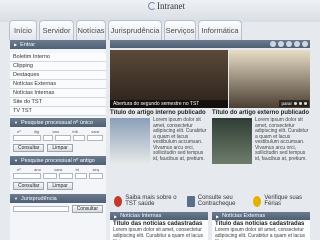 The width and height of the screenshot is (320, 240). I want to click on payslip-link: Consulte seu Contracheque, so click(220, 201).